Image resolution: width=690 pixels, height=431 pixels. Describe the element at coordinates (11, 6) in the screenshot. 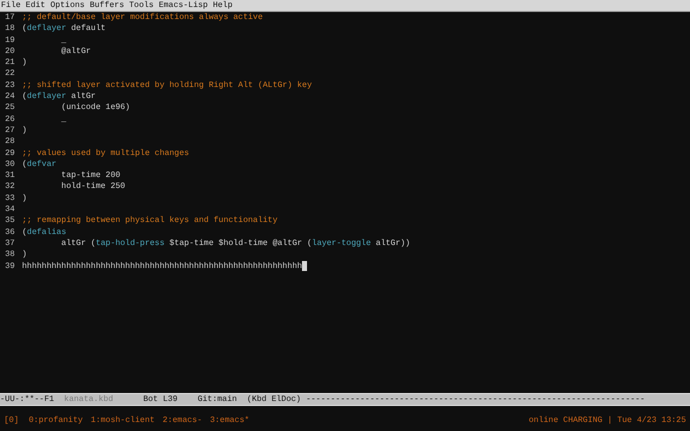

I see `menu-item: File` at that location.